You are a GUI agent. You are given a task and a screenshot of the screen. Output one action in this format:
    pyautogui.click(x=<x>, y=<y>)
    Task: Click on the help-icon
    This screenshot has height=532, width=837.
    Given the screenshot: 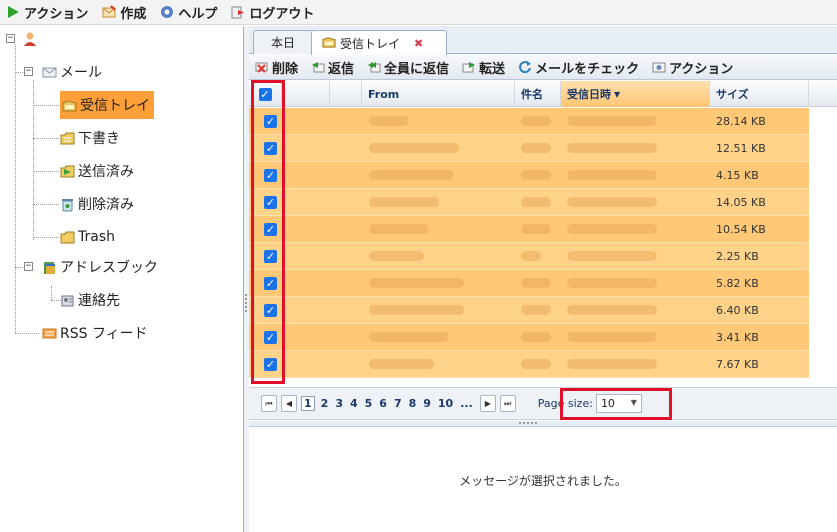 What is the action you would take?
    pyautogui.click(x=167, y=12)
    